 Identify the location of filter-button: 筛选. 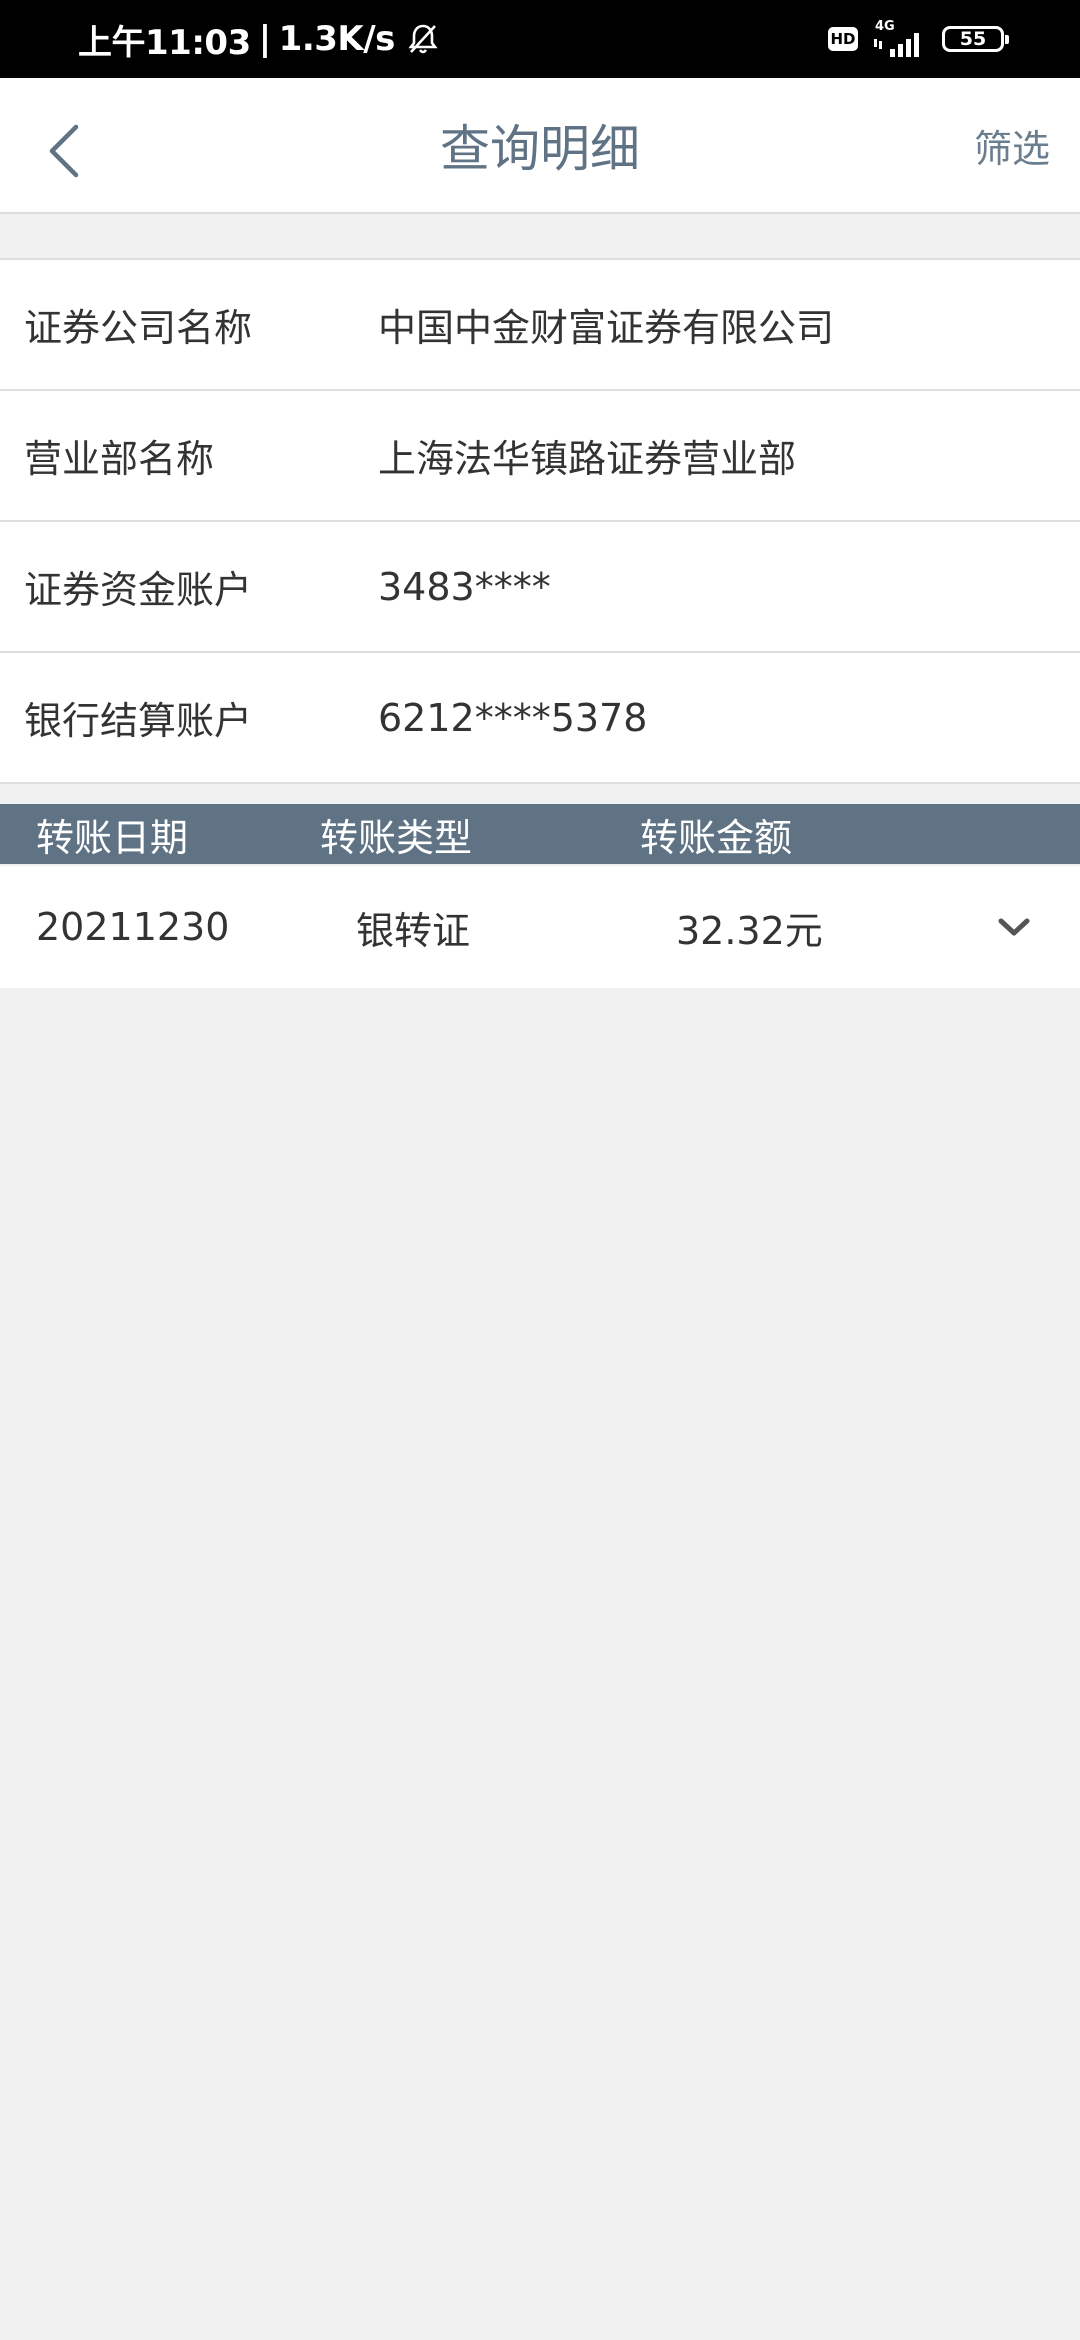
(1012, 145).